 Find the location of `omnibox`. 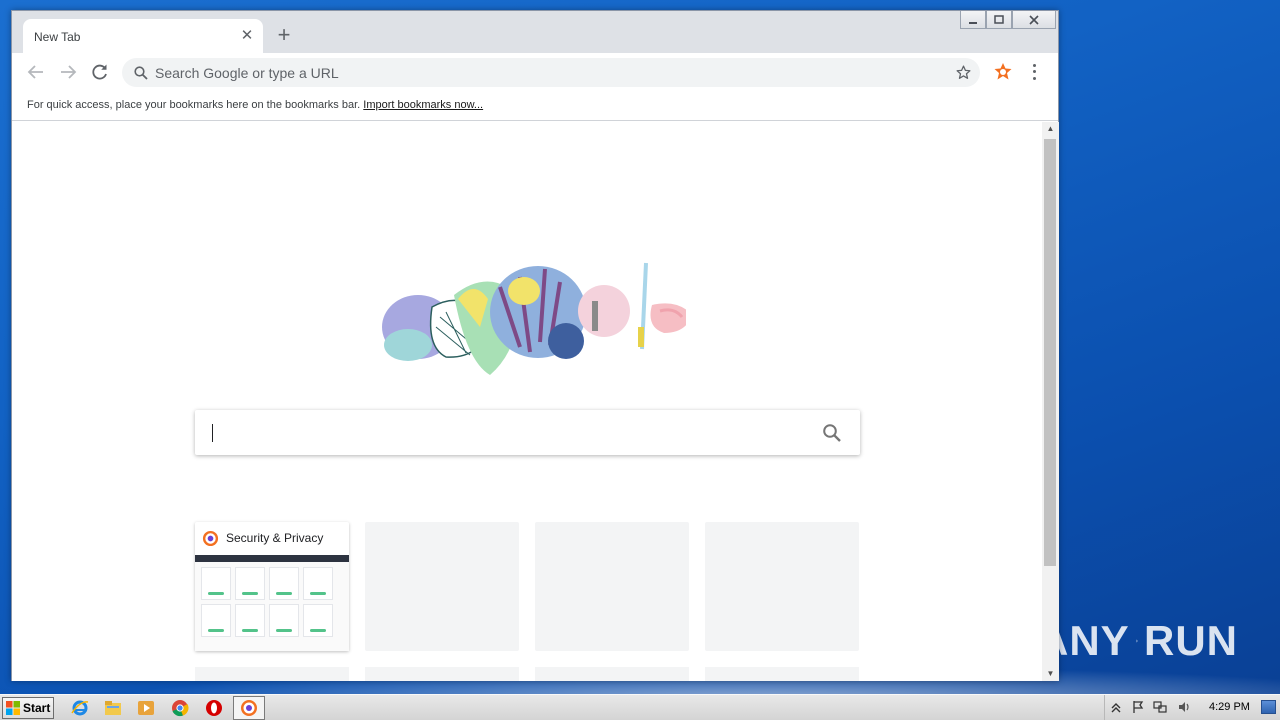

omnibox is located at coordinates (551, 72).